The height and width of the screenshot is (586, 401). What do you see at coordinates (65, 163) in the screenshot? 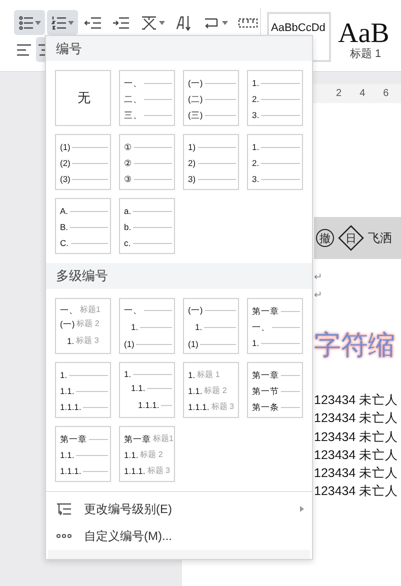
I see `number-label: (2)` at bounding box center [65, 163].